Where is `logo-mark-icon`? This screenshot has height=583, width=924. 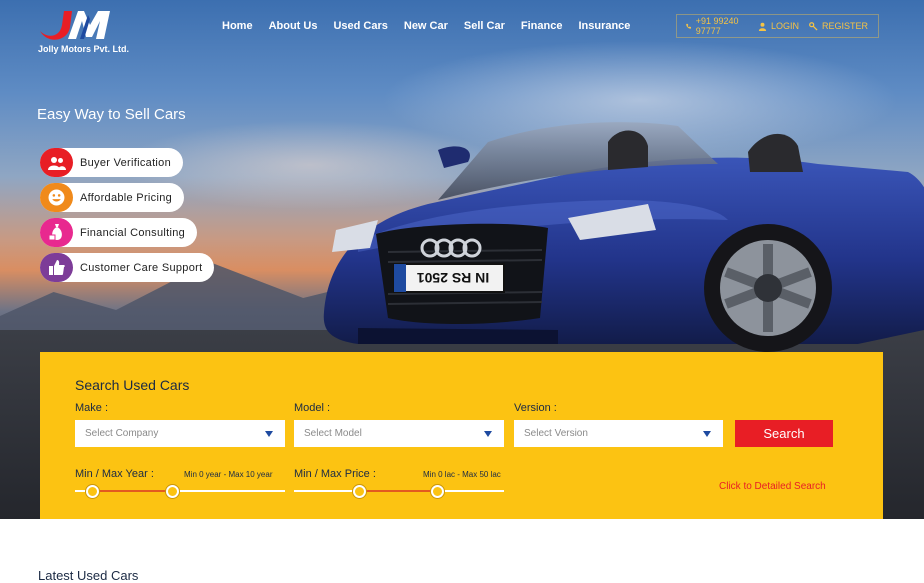
logo-mark-icon is located at coordinates (75, 25).